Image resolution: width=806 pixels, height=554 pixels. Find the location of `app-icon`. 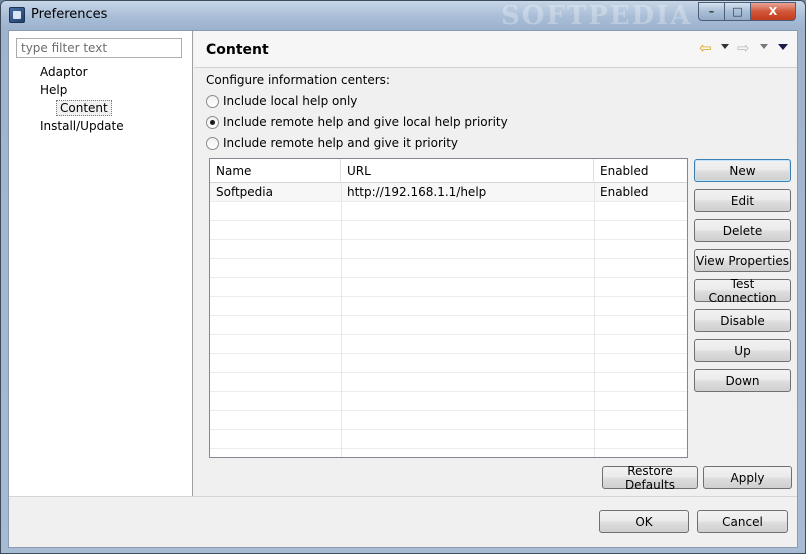

app-icon is located at coordinates (17, 15).